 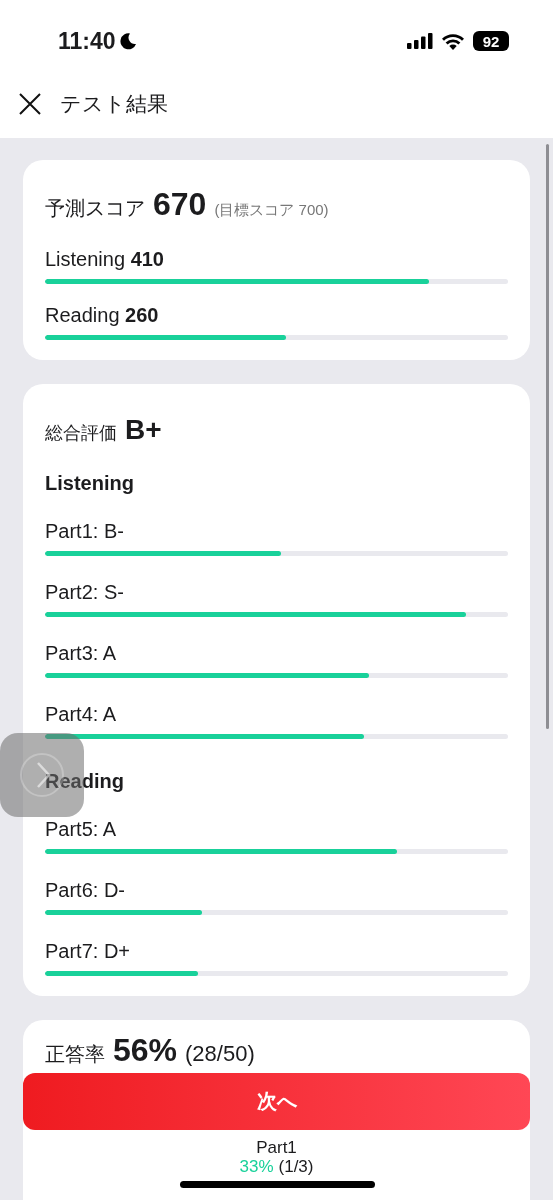 I want to click on section-heading: Reading, so click(x=85, y=781).